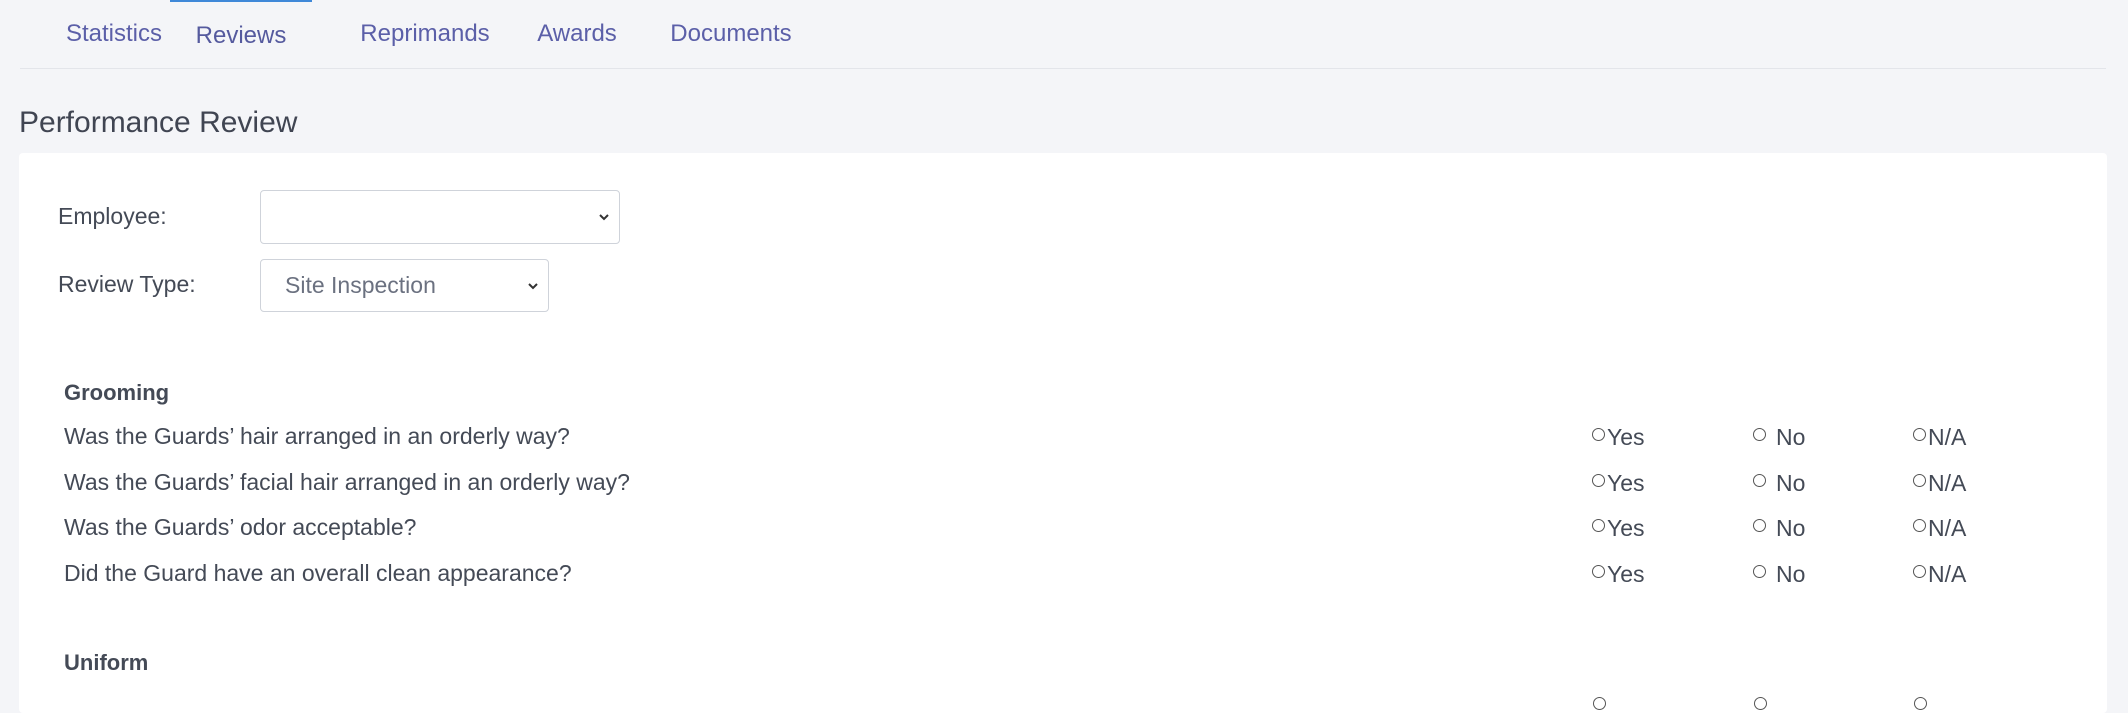  Describe the element at coordinates (240, 527) in the screenshot. I see `question-text: Was the Guards’ odor acceptable?` at that location.